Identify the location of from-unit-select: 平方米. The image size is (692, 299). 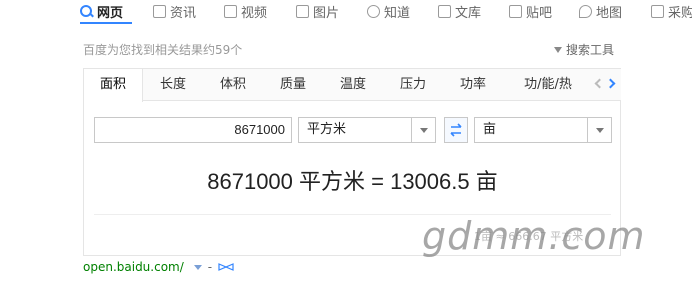
(367, 130).